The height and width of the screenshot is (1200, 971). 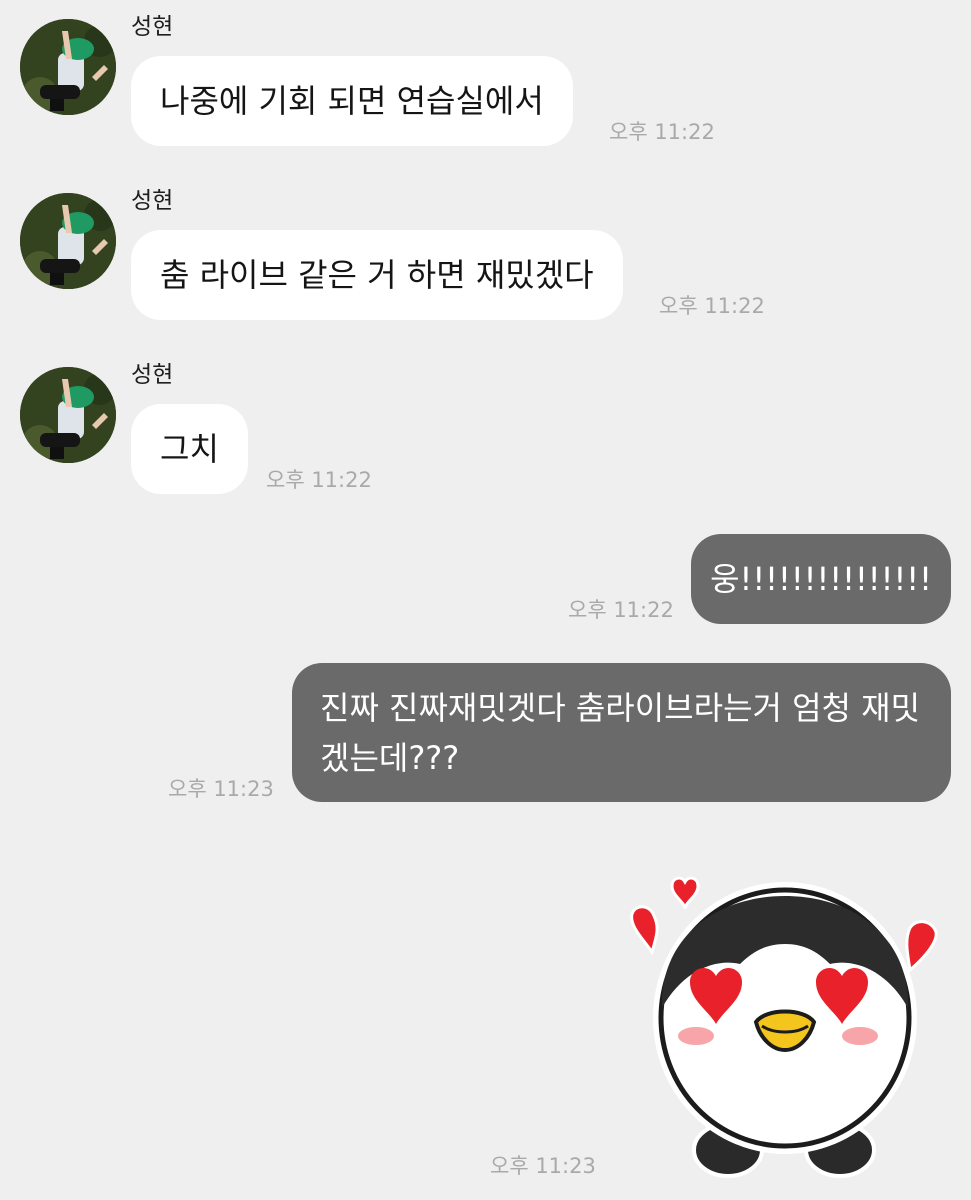 What do you see at coordinates (377, 275) in the screenshot?
I see `message-bubble: 춤 라이브 같은 거 하면 재밌겠다` at bounding box center [377, 275].